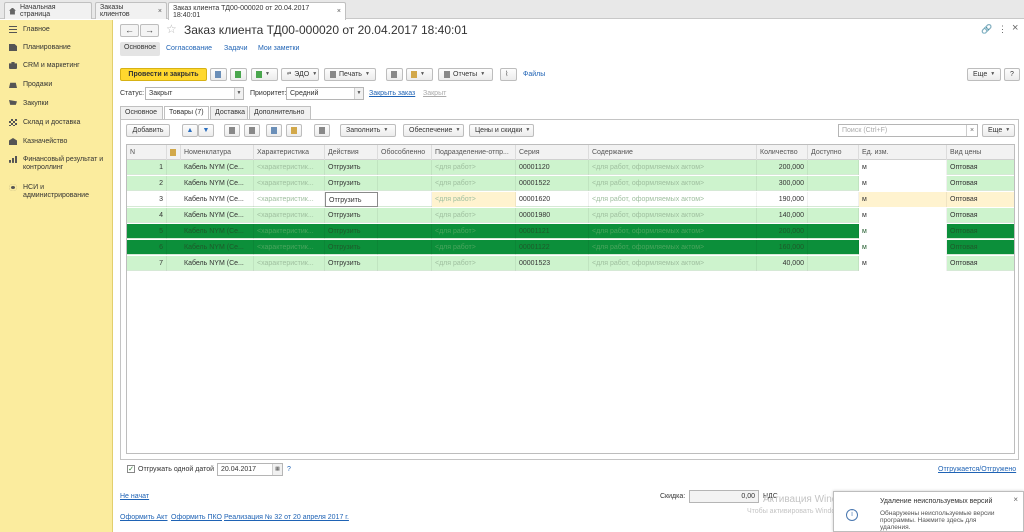 This screenshot has height=532, width=1024. Describe the element at coordinates (56, 85) in the screenshot. I see `sidebar-item-sales: Продажи` at that location.